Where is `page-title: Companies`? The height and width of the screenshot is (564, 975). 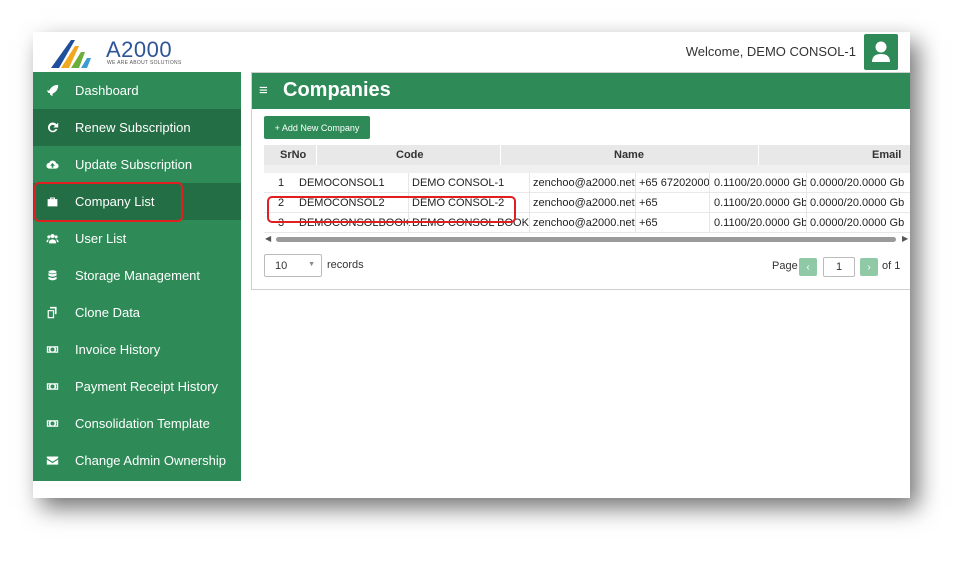
page-title: Companies is located at coordinates (337, 90).